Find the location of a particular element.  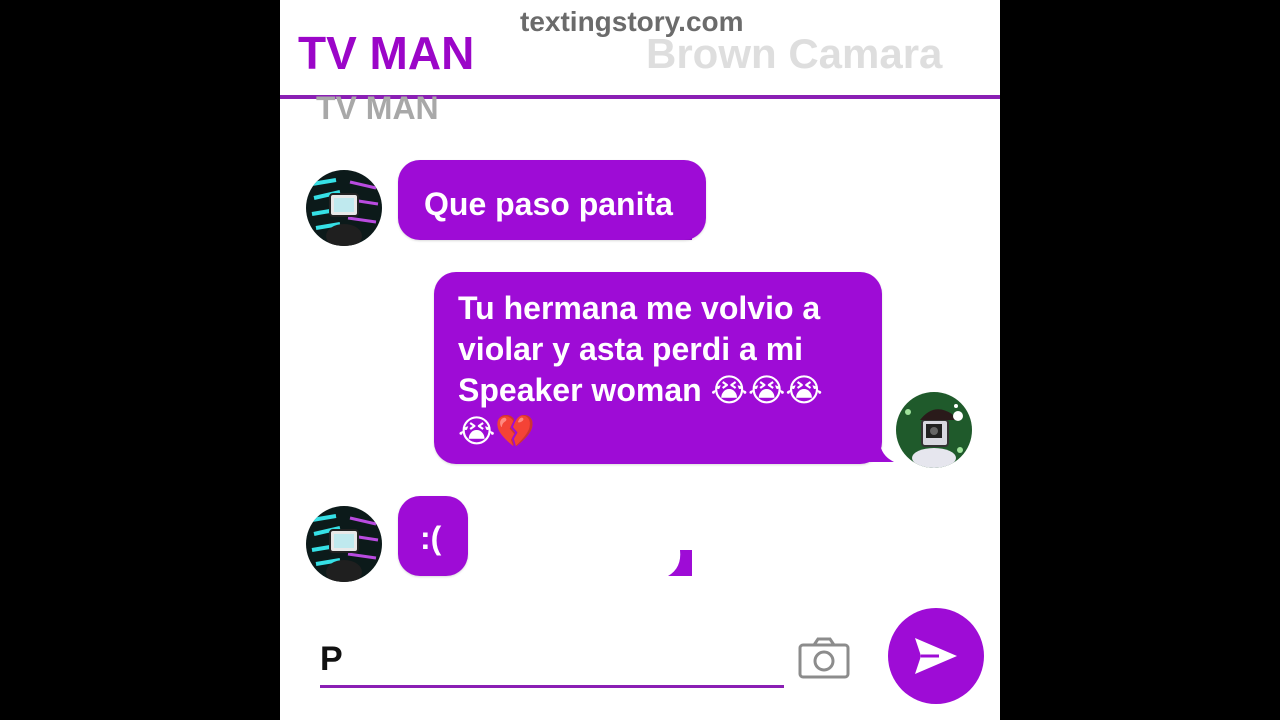

camera-man-avatar is located at coordinates (934, 430).